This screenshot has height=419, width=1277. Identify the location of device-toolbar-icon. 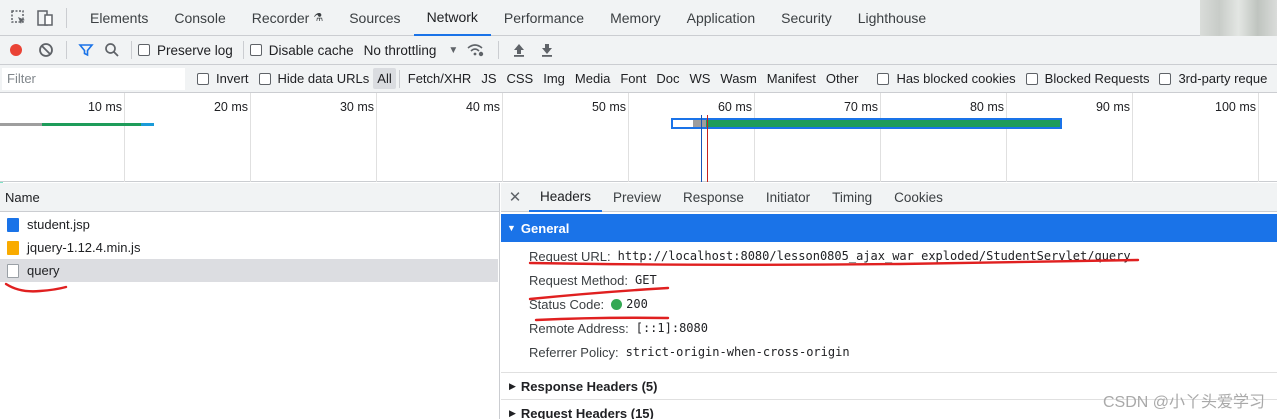
(45, 18).